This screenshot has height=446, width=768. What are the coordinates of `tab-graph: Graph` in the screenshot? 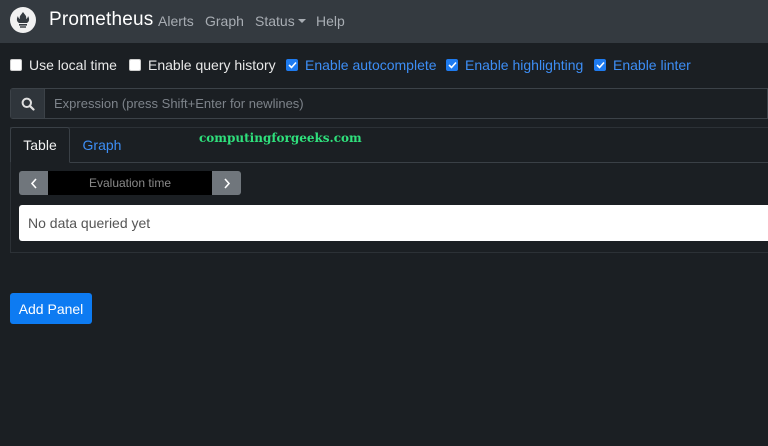 It's located at (102, 144).